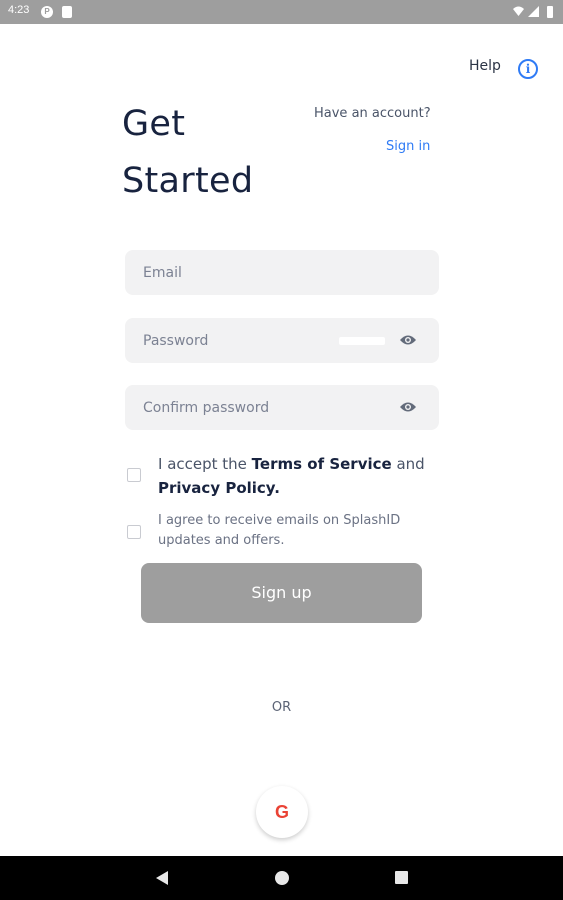 The width and height of the screenshot is (563, 900). What do you see at coordinates (19, 10) in the screenshot?
I see `status-time: 4:23` at bounding box center [19, 10].